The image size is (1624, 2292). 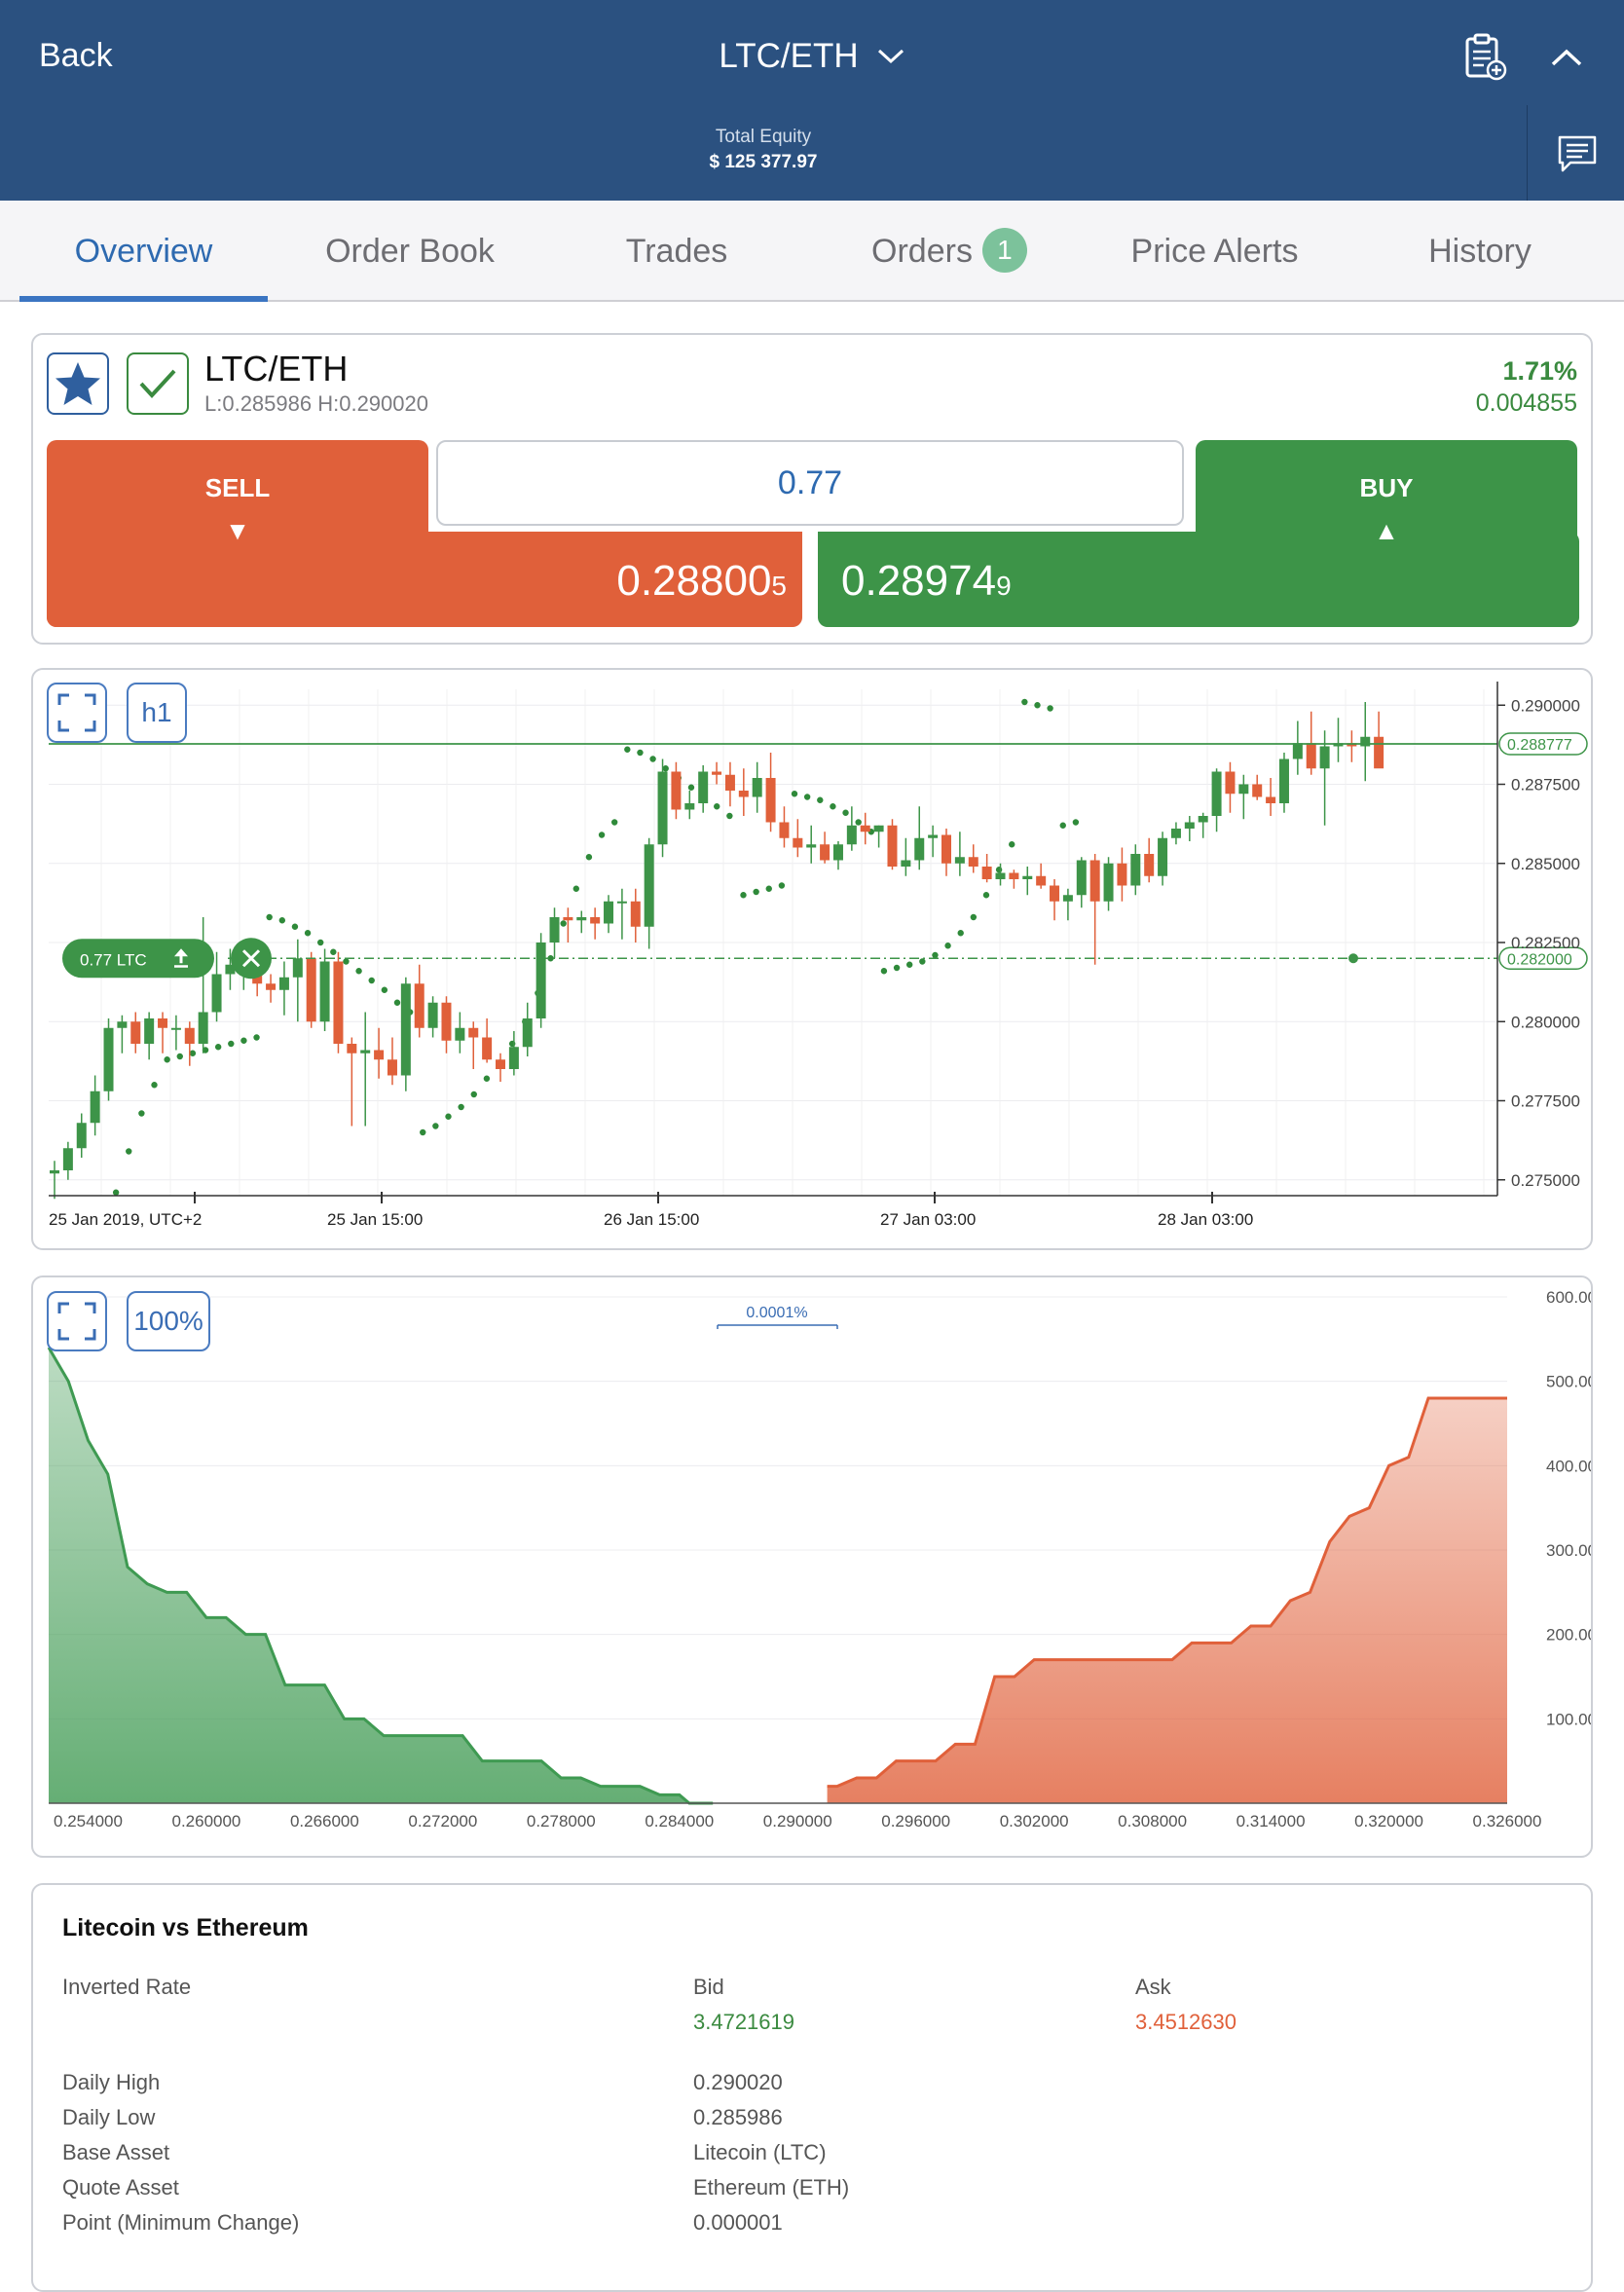 What do you see at coordinates (1480, 251) in the screenshot?
I see `tab-history: History` at bounding box center [1480, 251].